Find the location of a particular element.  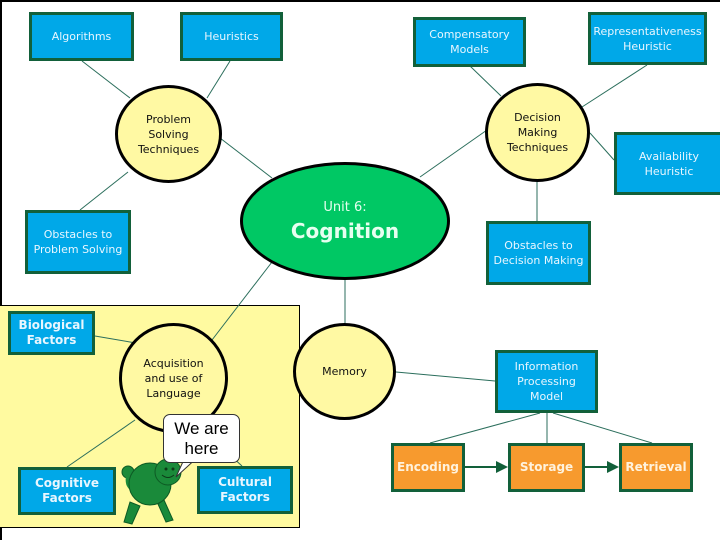

information-processing-model-node: Information Processing Model is located at coordinates (546, 381).